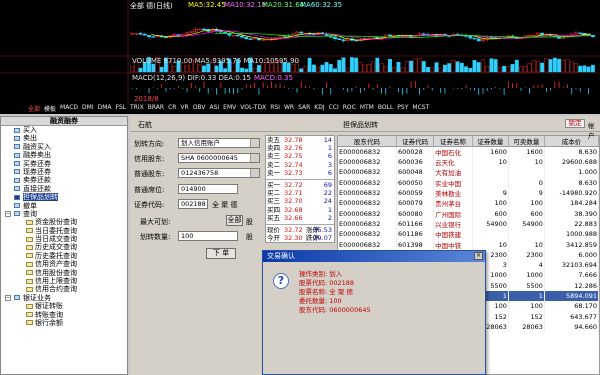 The image size is (600, 375). Describe the element at coordinates (300, 193) in the screenshot. I see `quote-row: 买二 32.71 22` at that location.